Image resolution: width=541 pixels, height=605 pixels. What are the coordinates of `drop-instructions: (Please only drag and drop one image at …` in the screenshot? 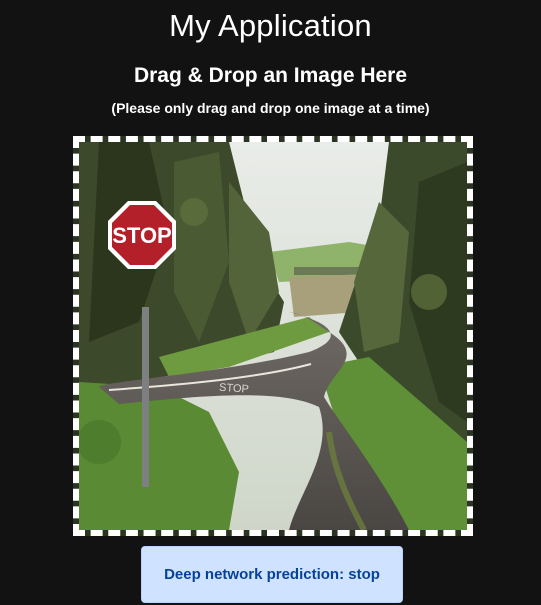 It's located at (270, 108).